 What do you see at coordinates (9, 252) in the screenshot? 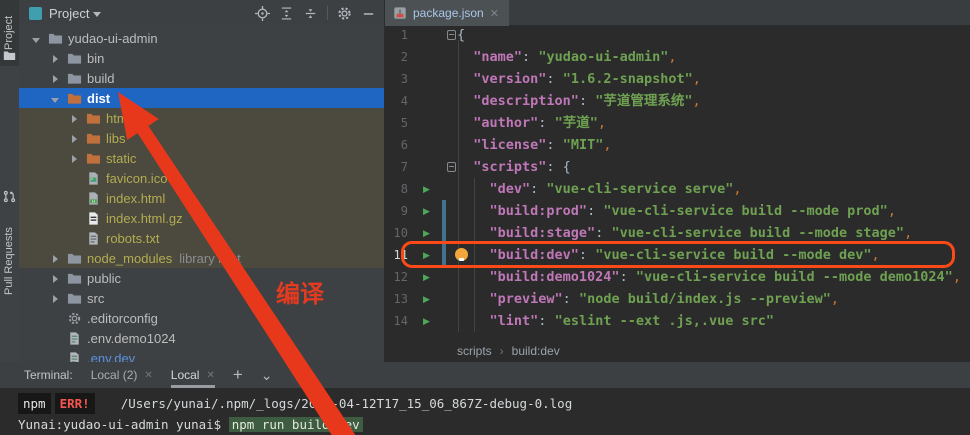
I see `stripe-button-pull-requests: Pull Requests` at bounding box center [9, 252].